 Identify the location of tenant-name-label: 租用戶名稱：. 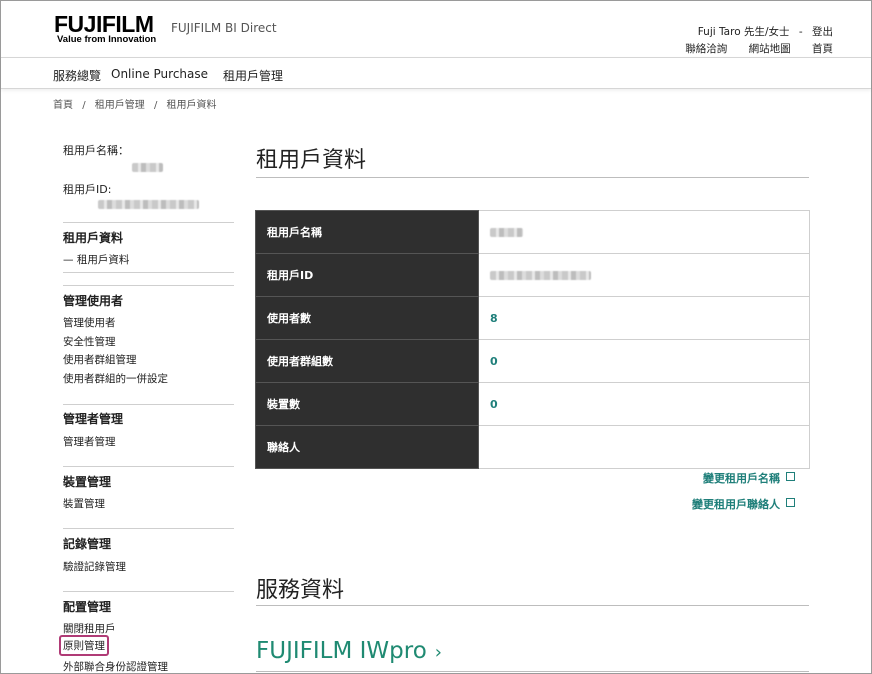
(96, 150).